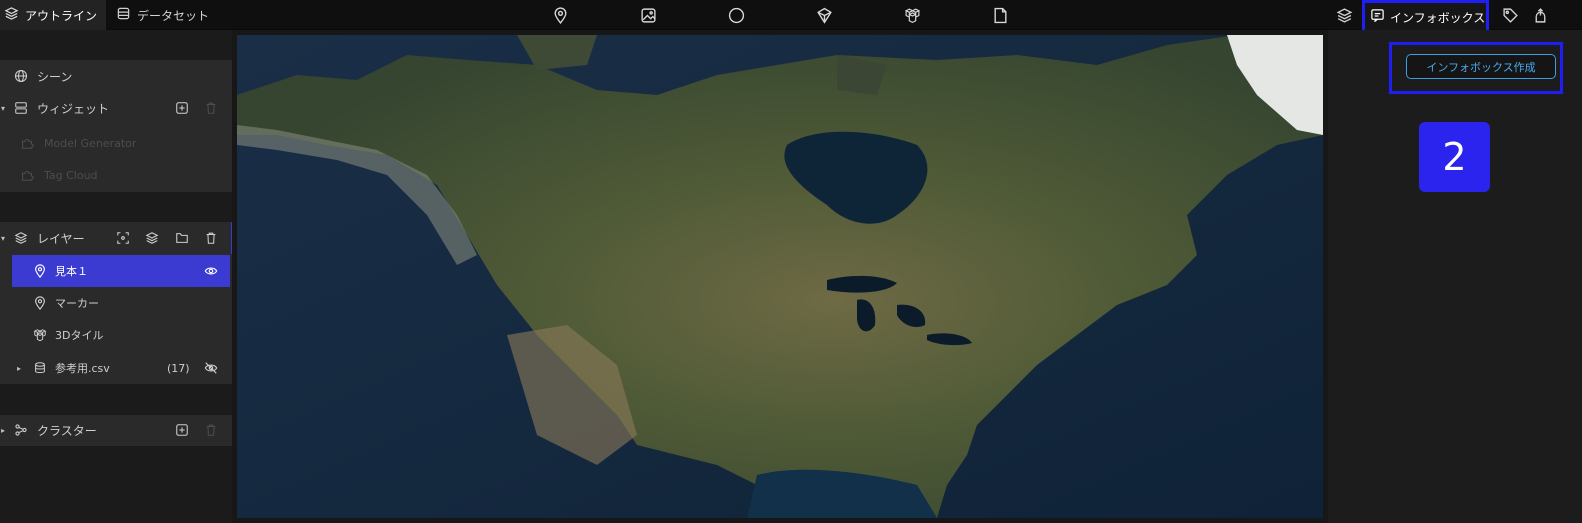 This screenshot has width=1582, height=523. What do you see at coordinates (1454, 157) in the screenshot?
I see `step-badge: 2` at bounding box center [1454, 157].